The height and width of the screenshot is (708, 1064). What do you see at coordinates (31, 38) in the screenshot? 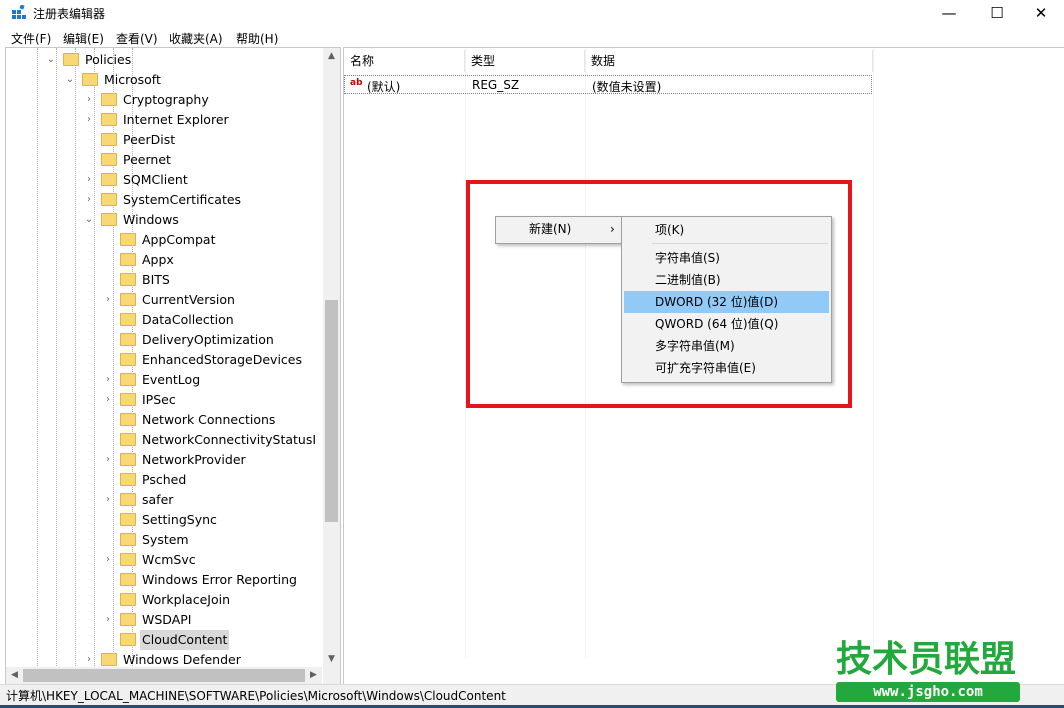
I see `menu-file: 文件(F)` at bounding box center [31, 38].